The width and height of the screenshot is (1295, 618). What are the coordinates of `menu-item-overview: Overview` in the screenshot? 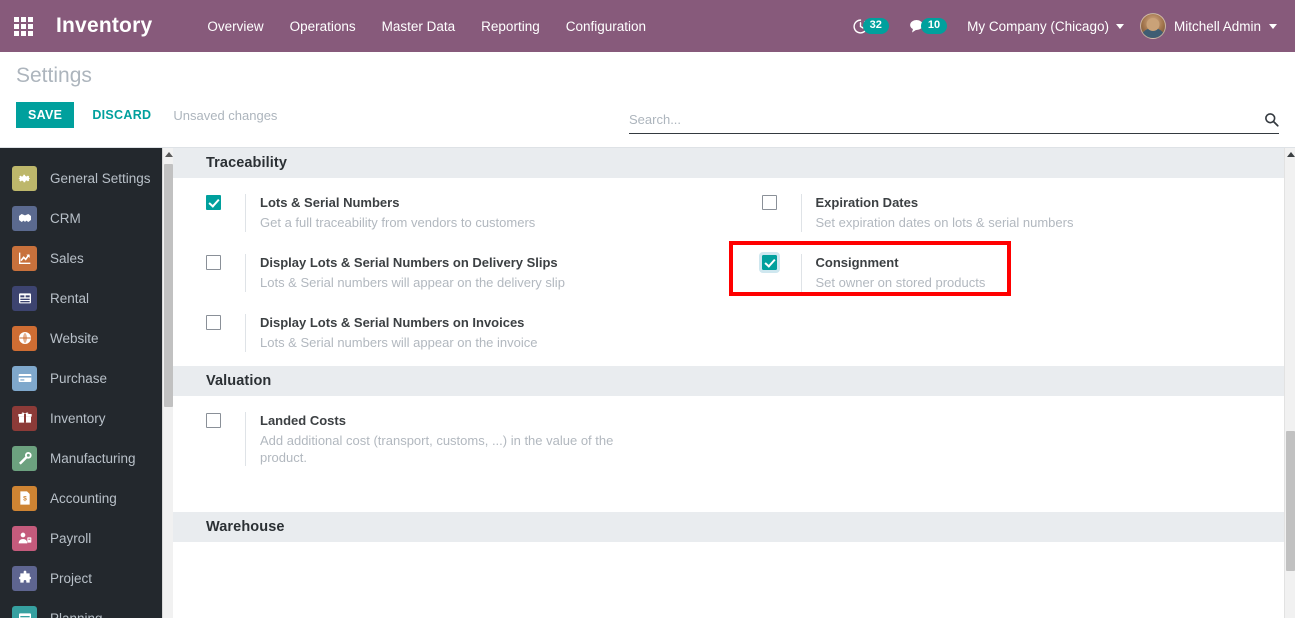 It's located at (235, 26).